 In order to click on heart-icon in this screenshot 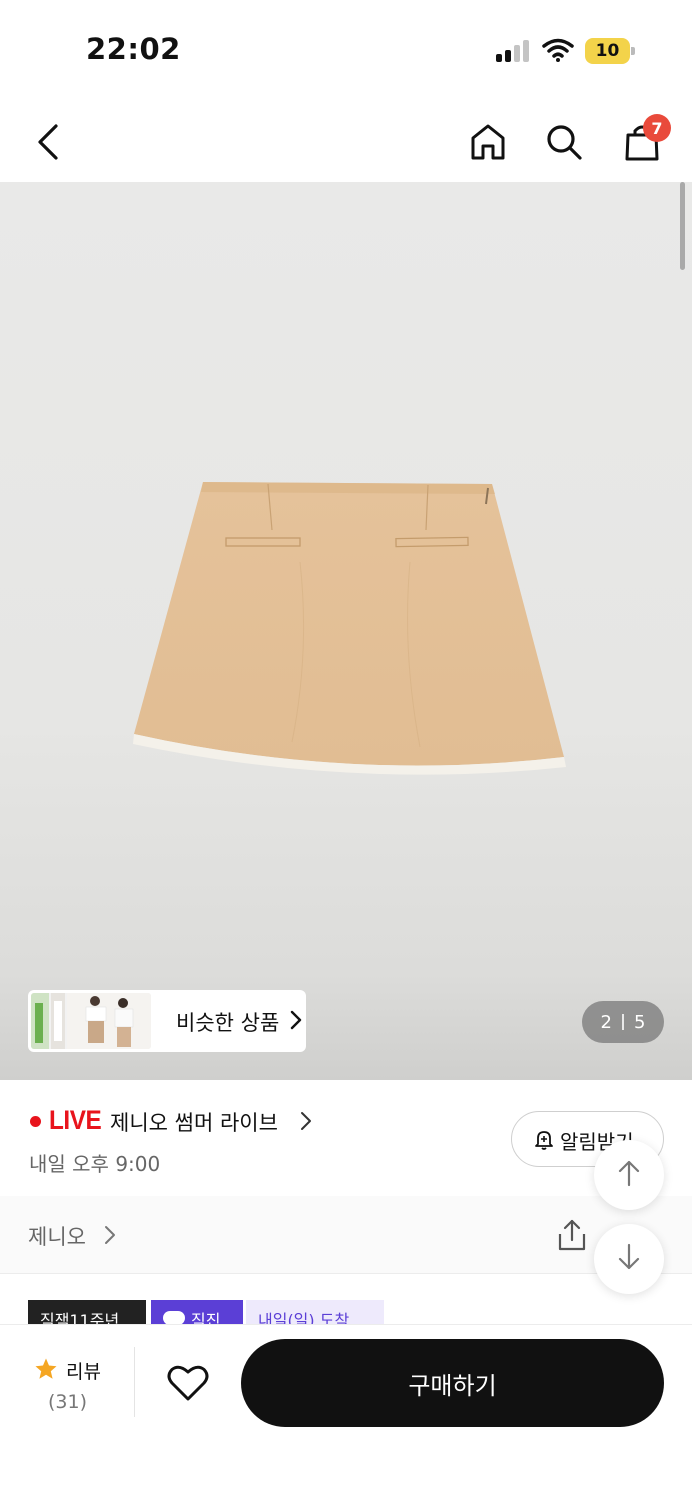, I will do `click(188, 1383)`.